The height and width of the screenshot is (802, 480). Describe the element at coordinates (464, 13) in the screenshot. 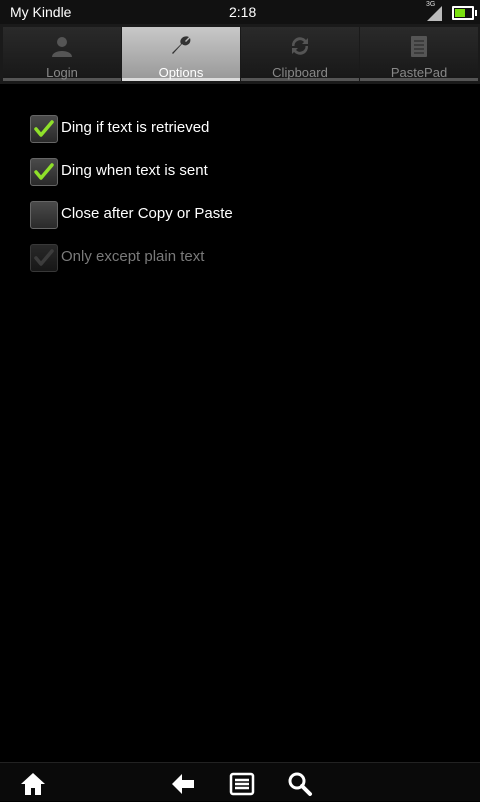

I see `battery-icon` at that location.